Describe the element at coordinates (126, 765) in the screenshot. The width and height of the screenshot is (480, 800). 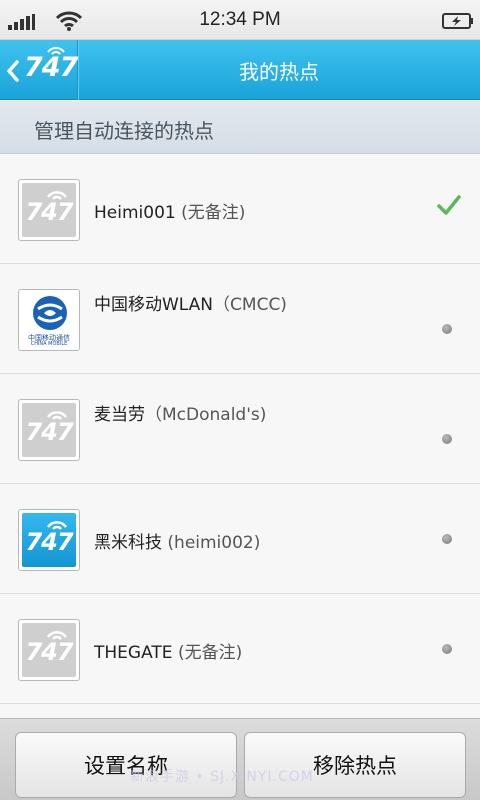
I see `set-name-button: 设置名称` at that location.